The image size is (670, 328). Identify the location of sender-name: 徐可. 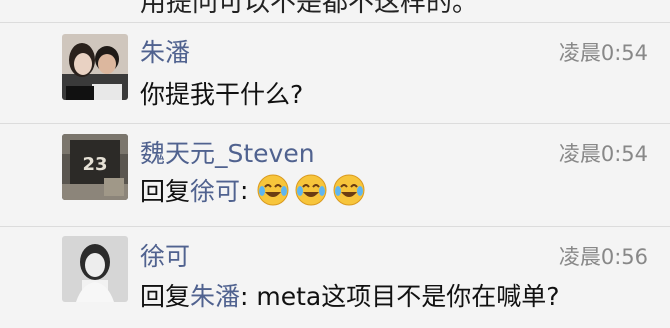
(165, 255).